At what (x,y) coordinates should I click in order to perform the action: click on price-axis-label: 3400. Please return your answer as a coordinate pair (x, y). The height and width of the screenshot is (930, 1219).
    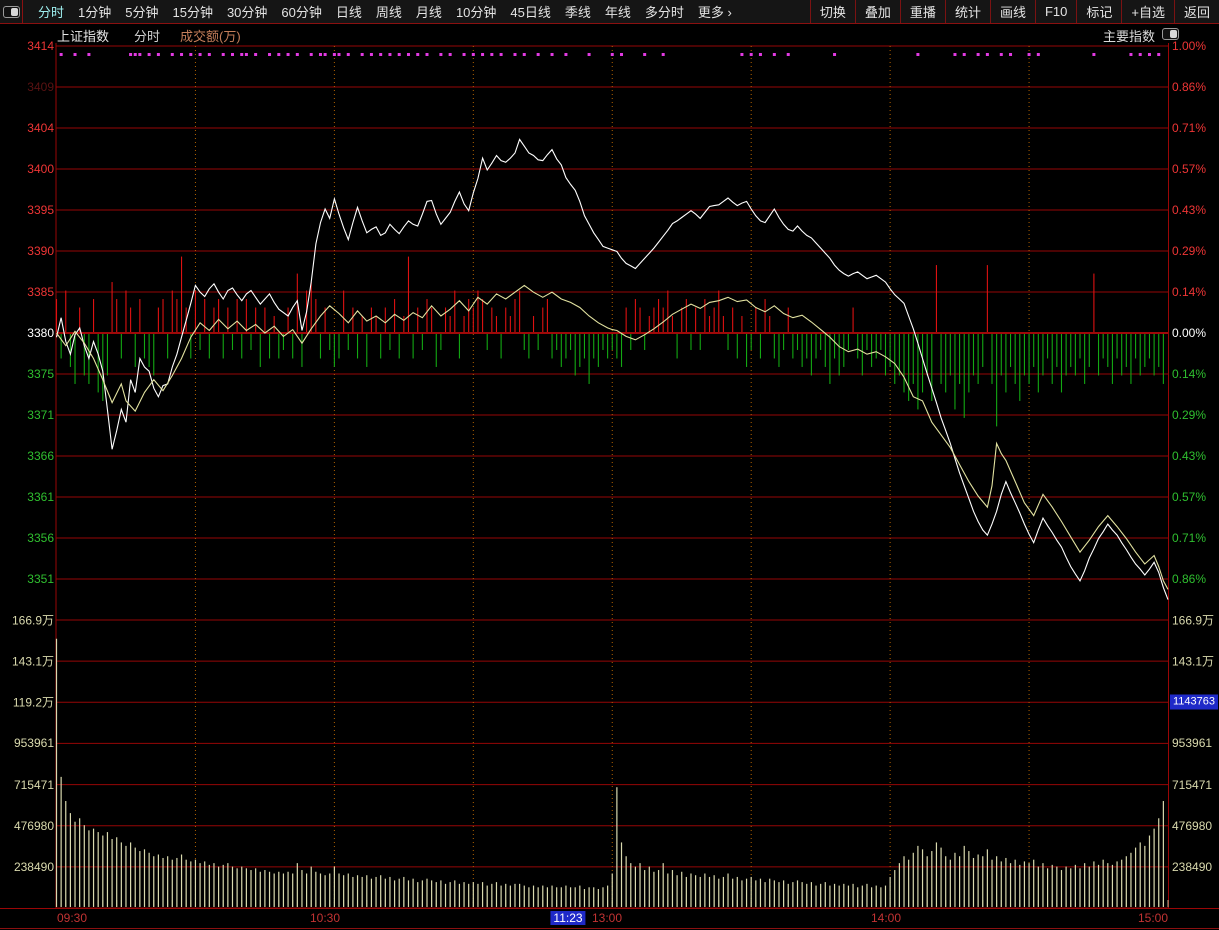
    Looking at the image, I should click on (40, 169).